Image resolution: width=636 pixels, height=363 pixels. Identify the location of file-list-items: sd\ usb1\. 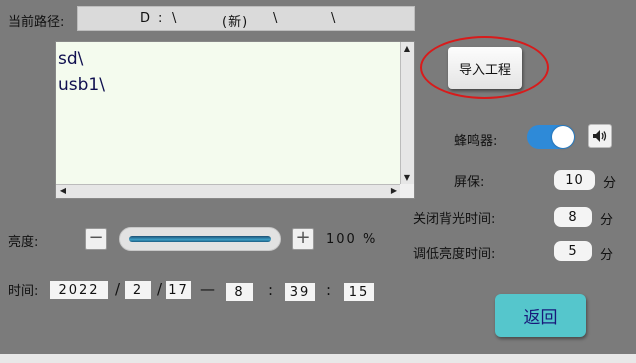
(81, 72).